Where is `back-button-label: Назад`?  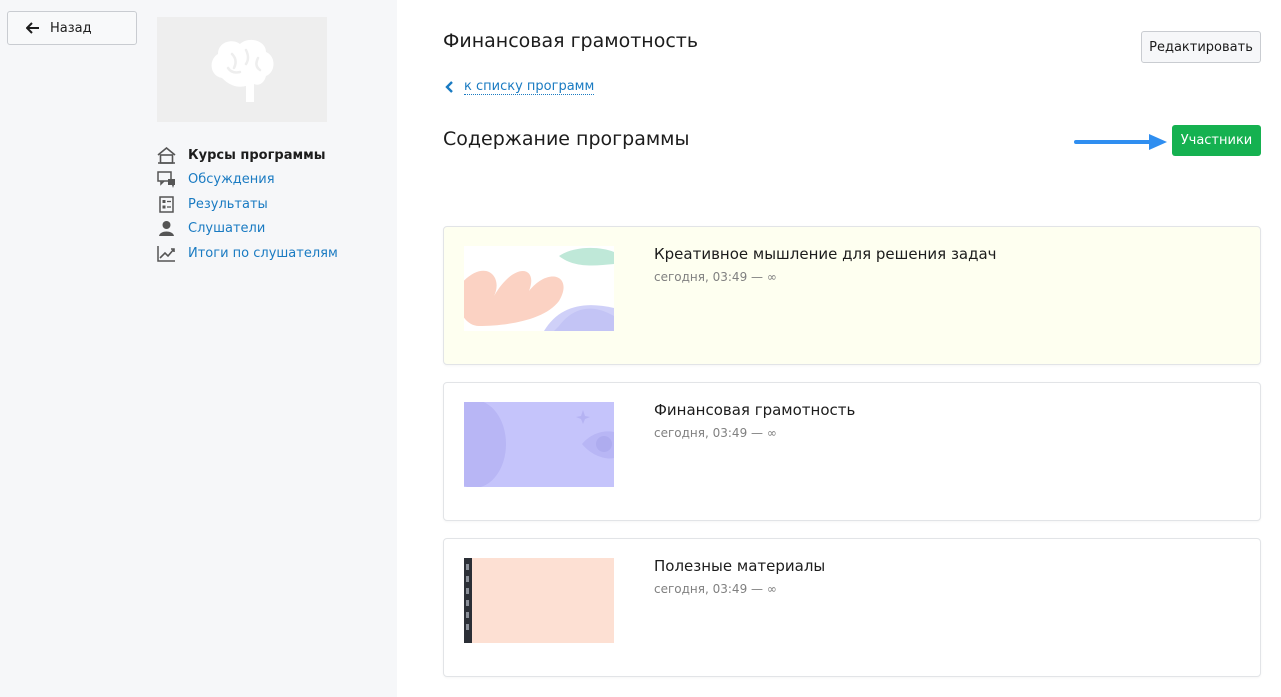 back-button-label: Назад is located at coordinates (71, 28).